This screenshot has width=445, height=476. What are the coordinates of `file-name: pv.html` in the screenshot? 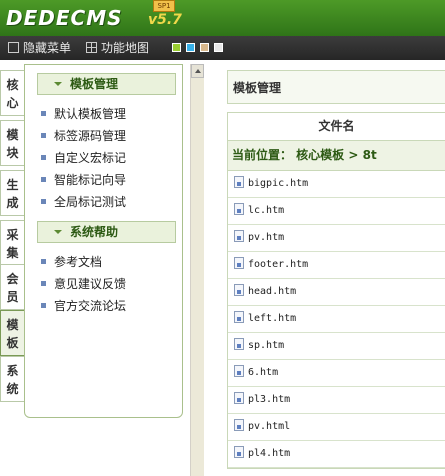 It's located at (269, 426).